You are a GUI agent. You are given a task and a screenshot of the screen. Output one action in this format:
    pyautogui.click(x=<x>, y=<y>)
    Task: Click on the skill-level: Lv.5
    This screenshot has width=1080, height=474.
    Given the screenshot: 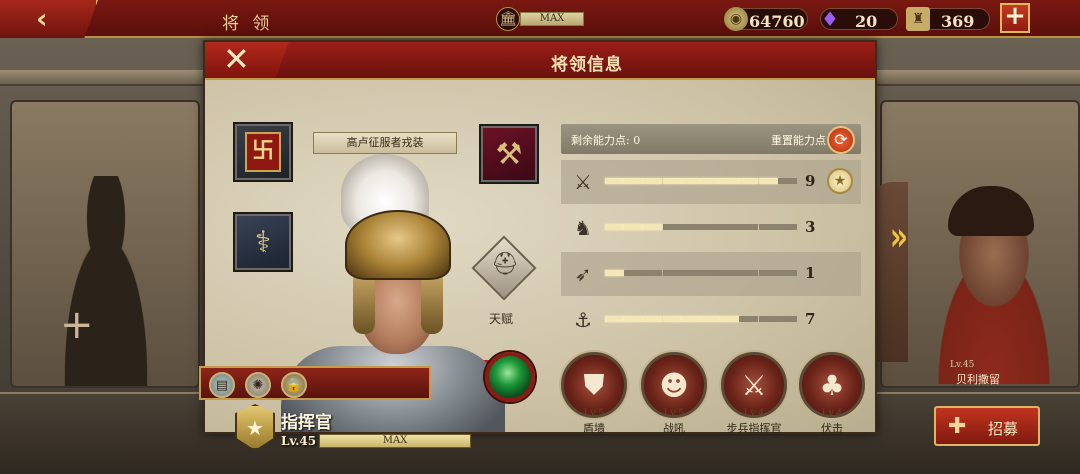 What is the action you would take?
    pyautogui.click(x=674, y=413)
    